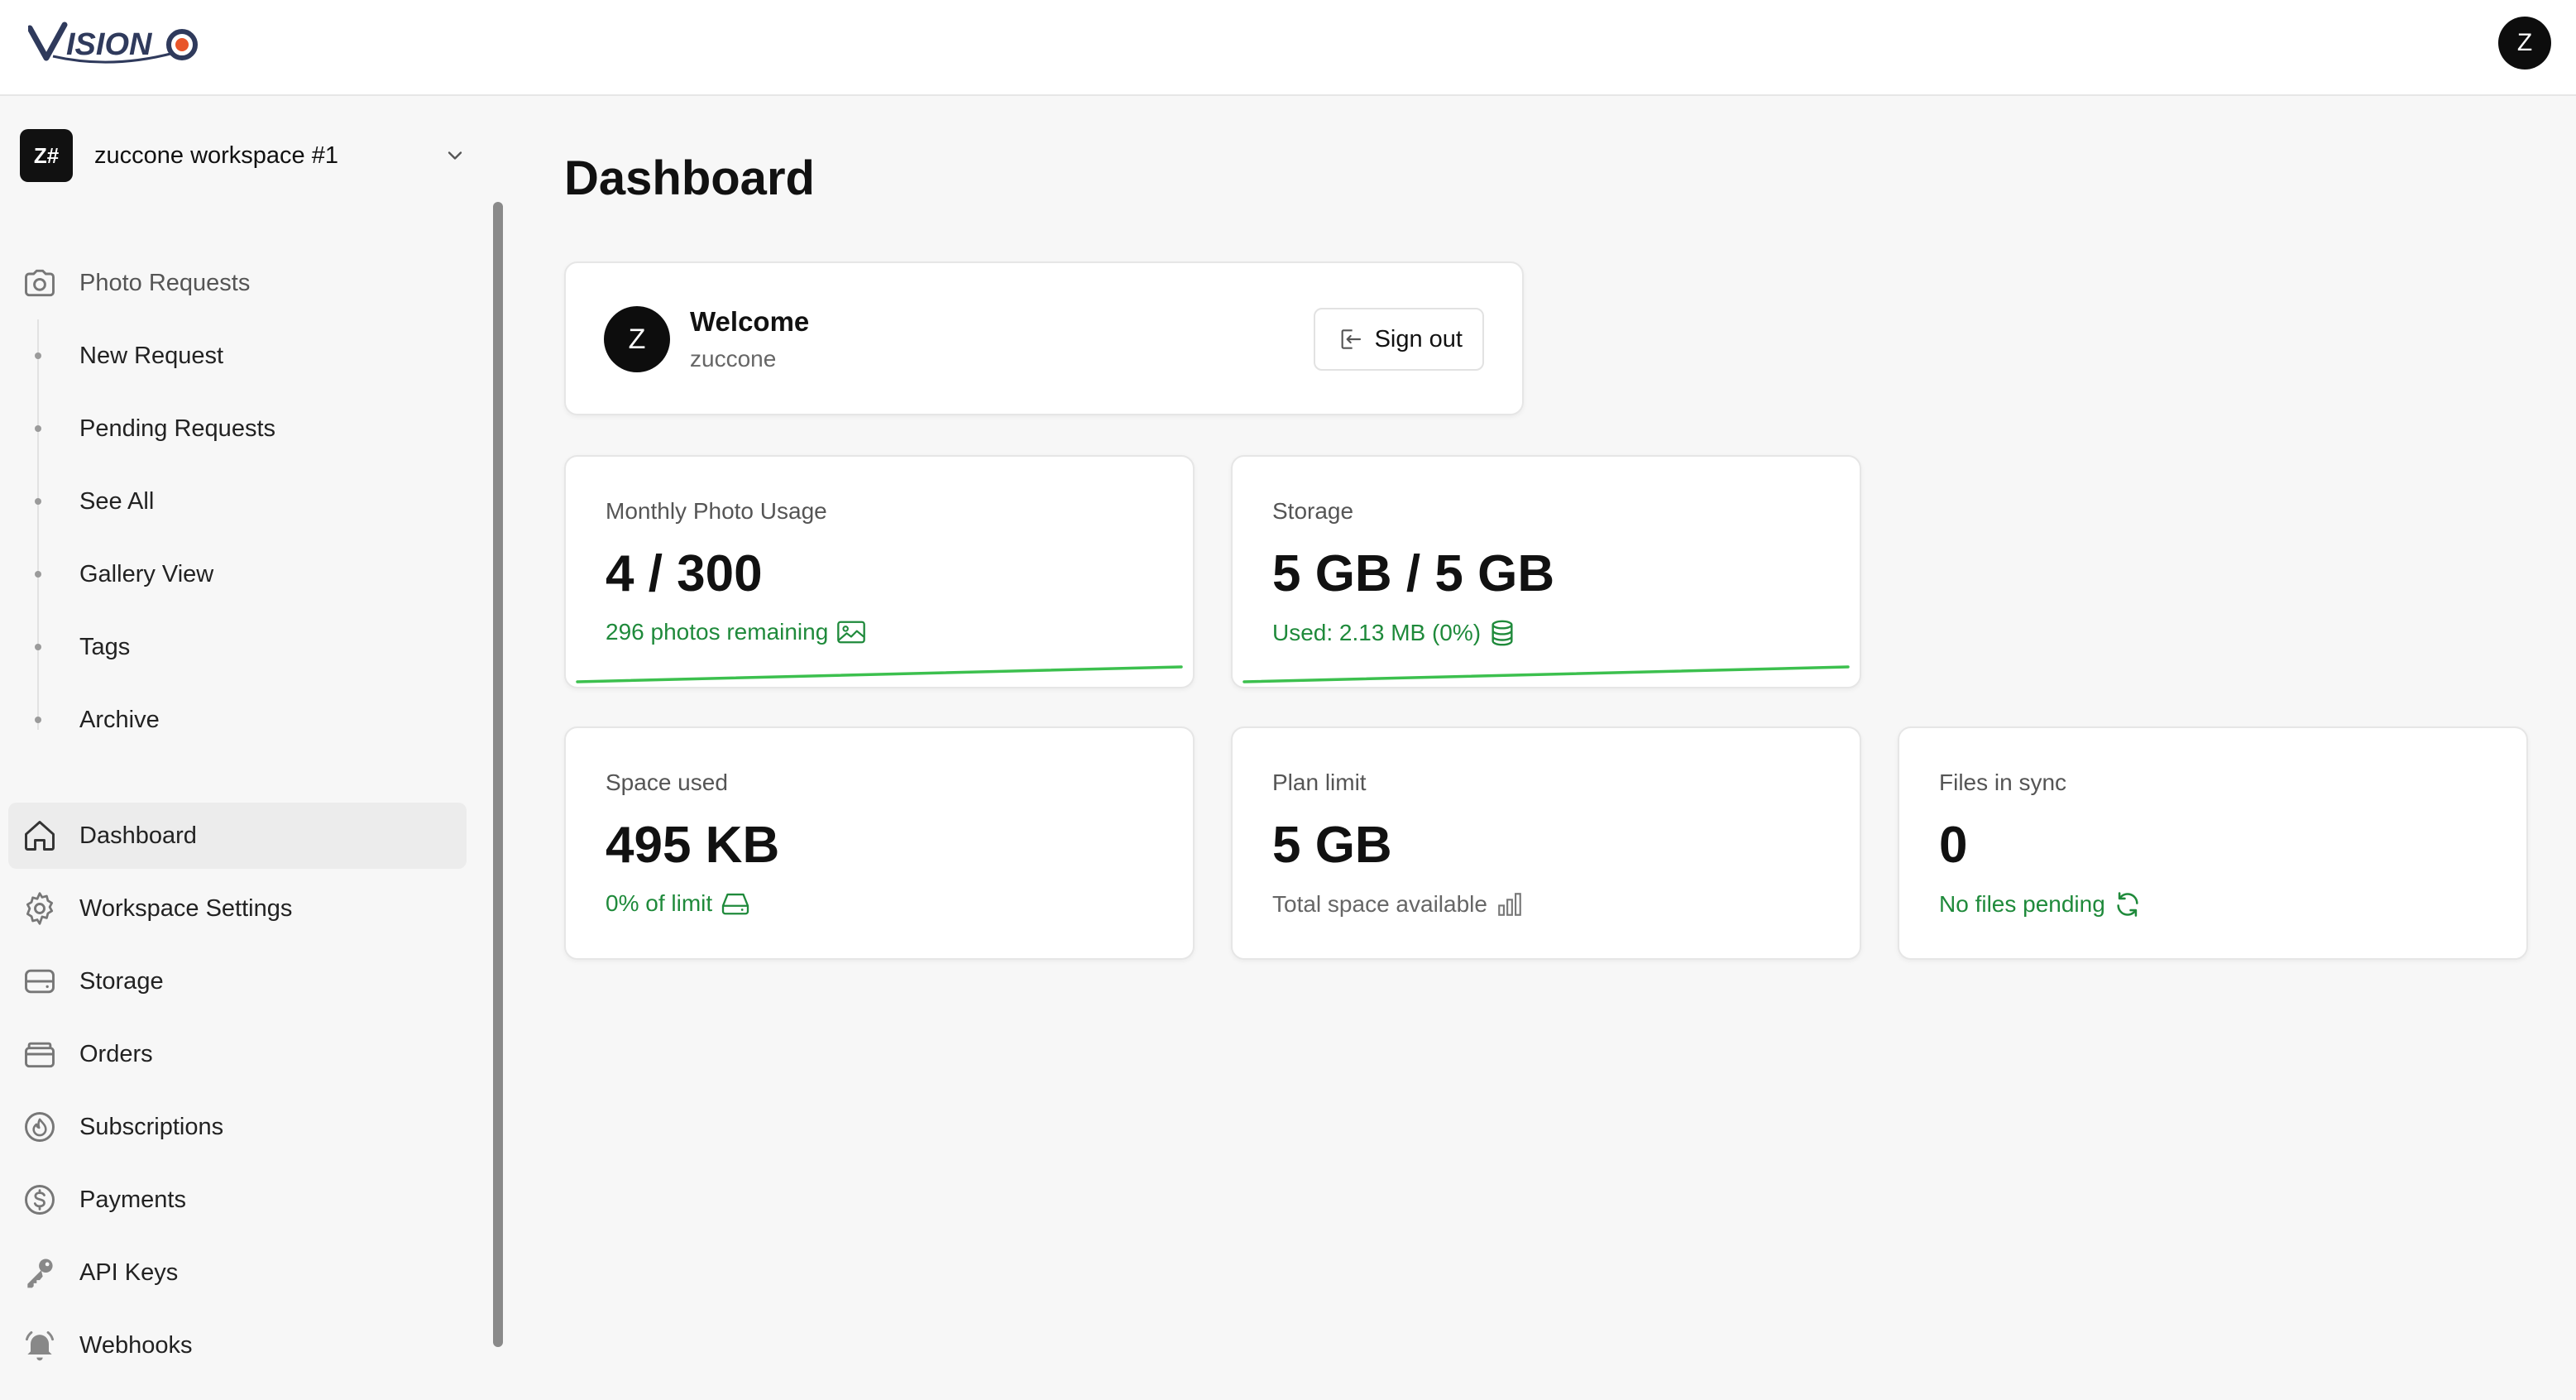  I want to click on stat-label: Storage, so click(1313, 511).